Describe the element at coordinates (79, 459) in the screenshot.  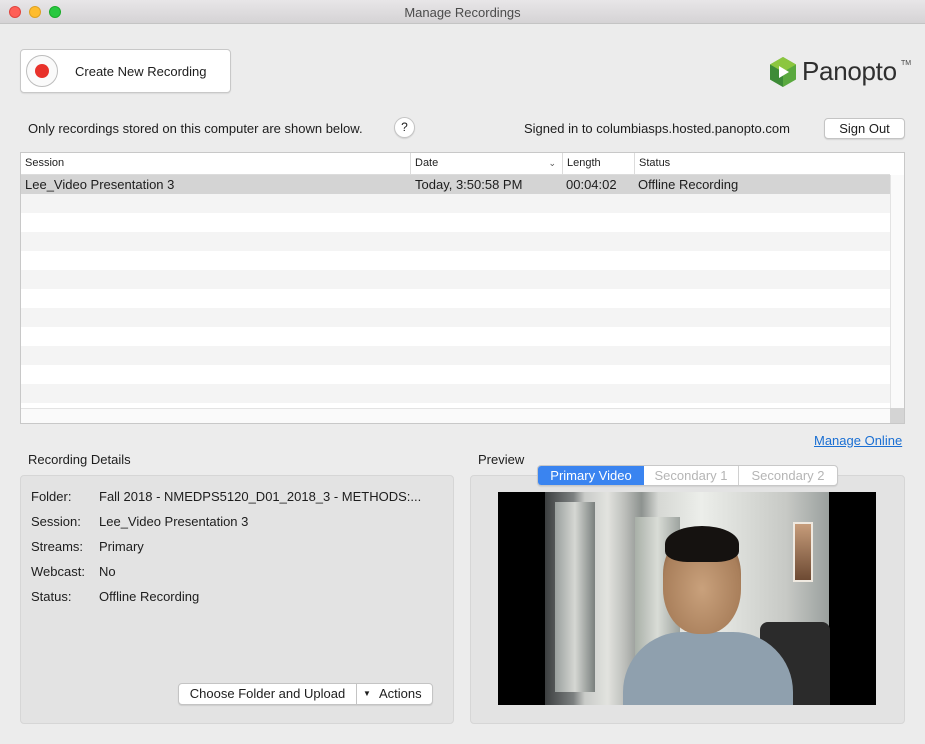
I see `recording-details-heading: Recording Details` at that location.